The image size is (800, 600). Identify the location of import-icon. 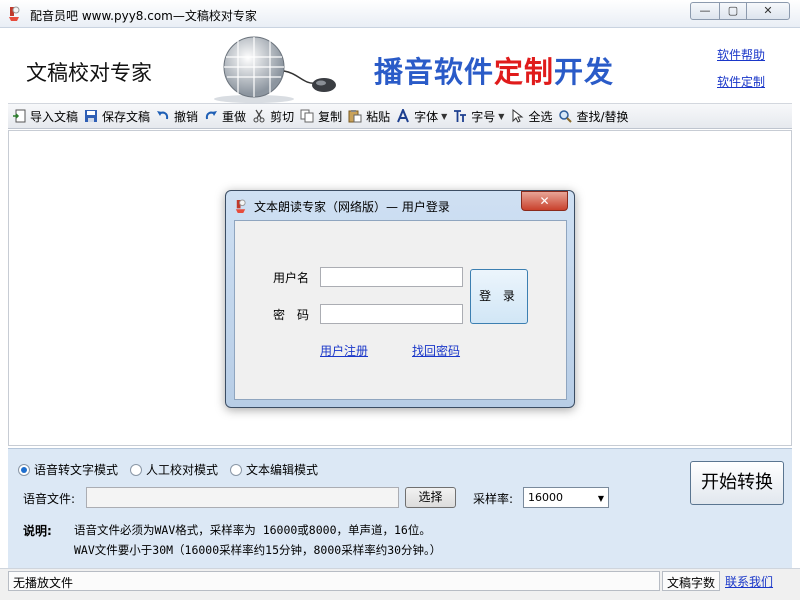
(19, 116).